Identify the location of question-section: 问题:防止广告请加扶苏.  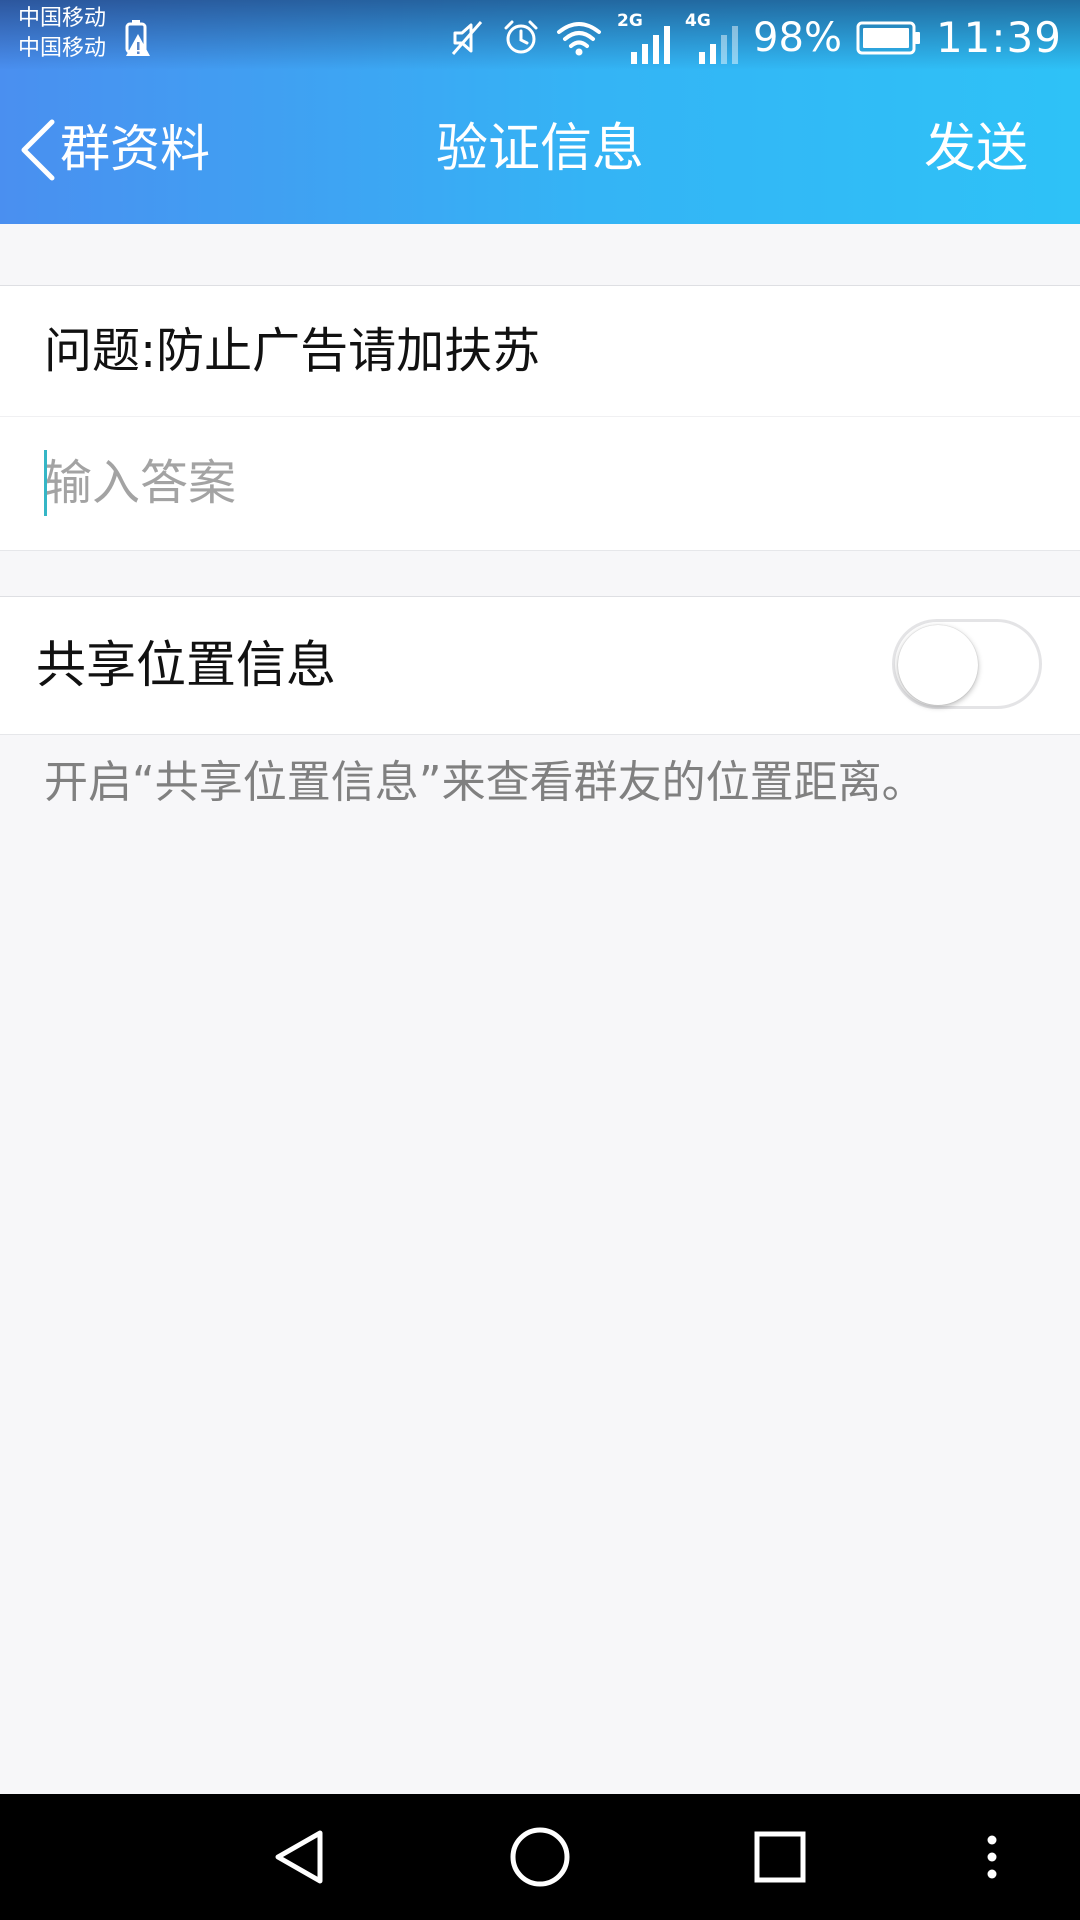
(540, 418).